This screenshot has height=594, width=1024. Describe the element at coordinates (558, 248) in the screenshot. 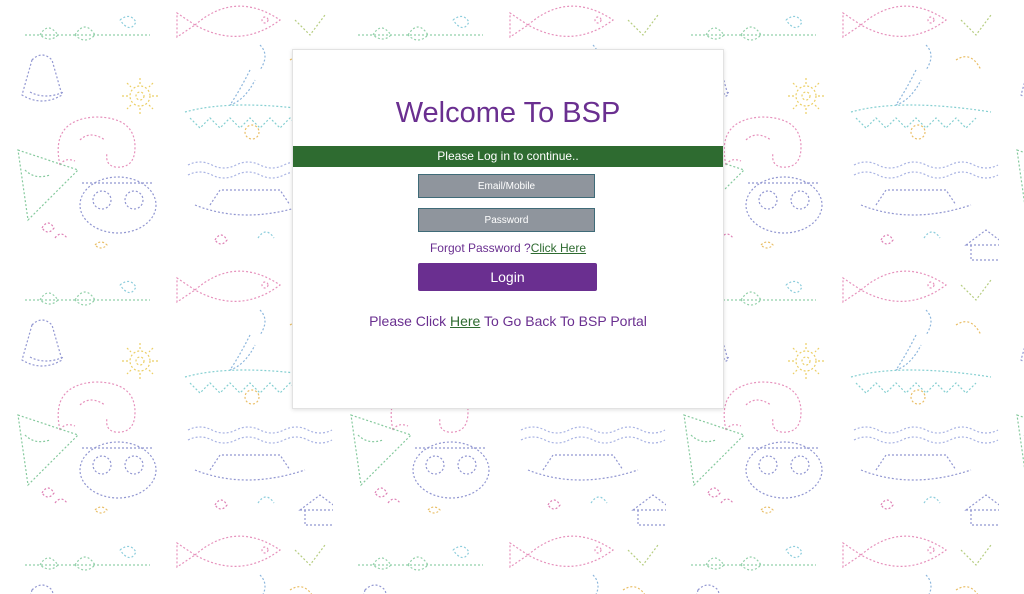

I see `forgot-password-link: Click Here` at that location.